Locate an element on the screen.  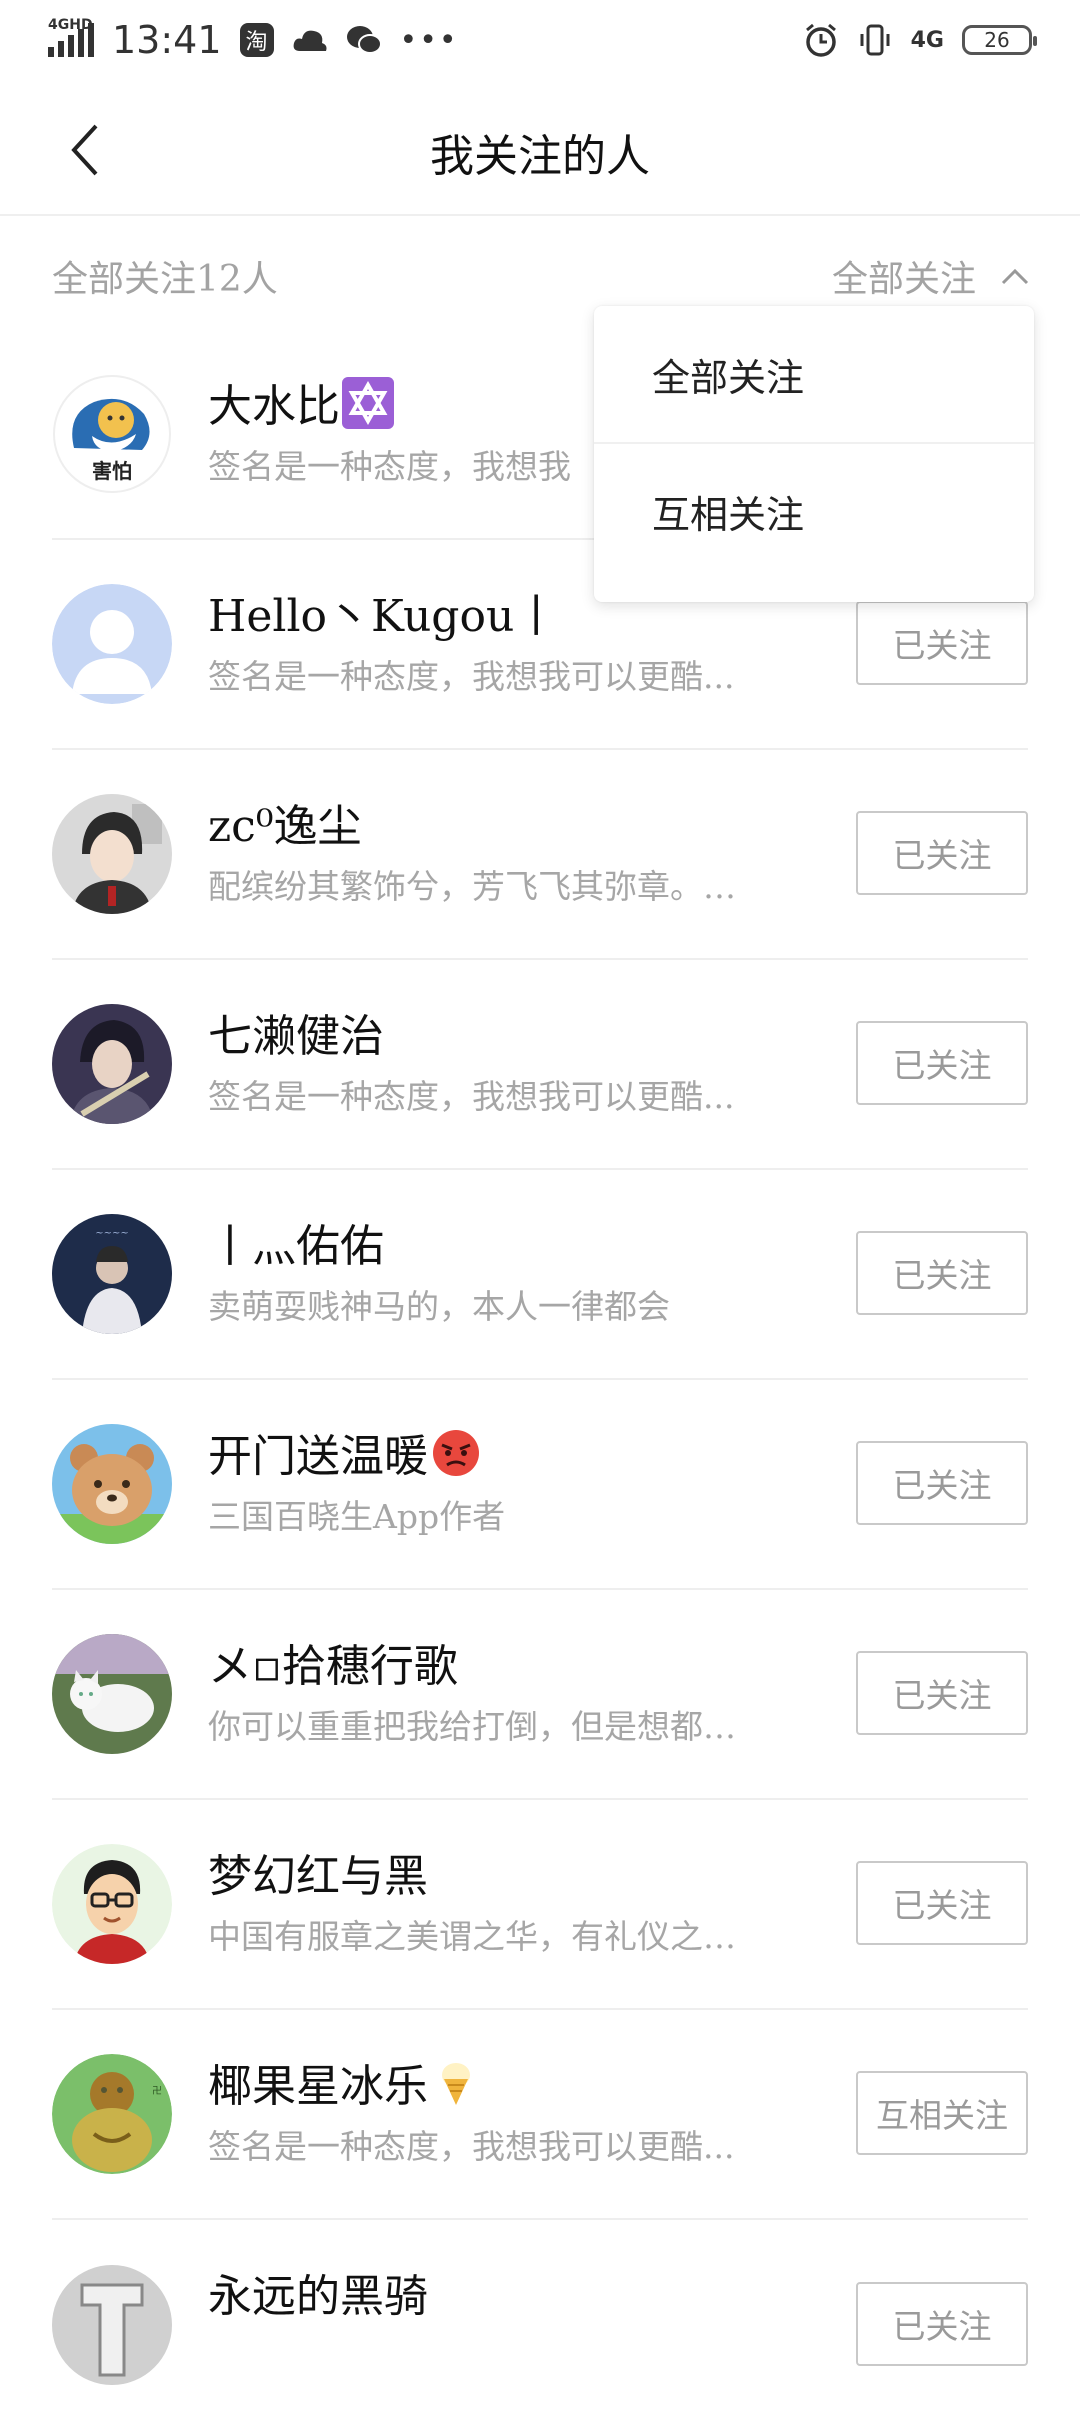
nav-bar: 我关注的人 is located at coordinates (540, 148).